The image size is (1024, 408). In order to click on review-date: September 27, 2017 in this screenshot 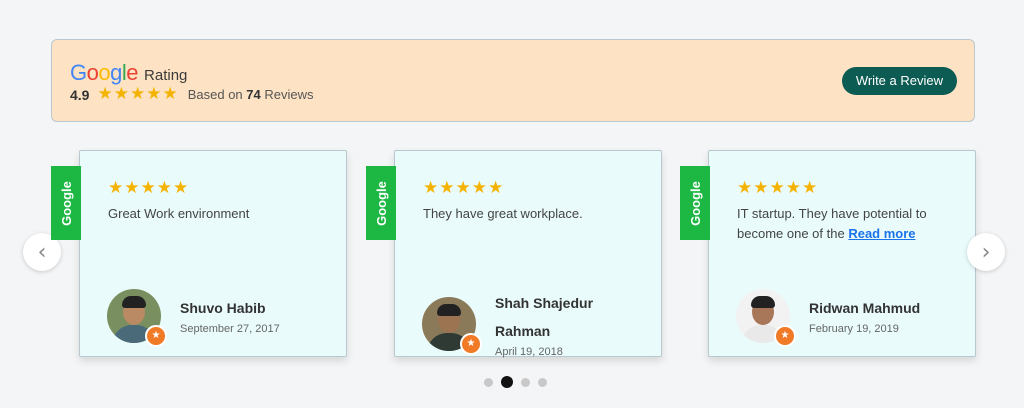, I will do `click(230, 329)`.